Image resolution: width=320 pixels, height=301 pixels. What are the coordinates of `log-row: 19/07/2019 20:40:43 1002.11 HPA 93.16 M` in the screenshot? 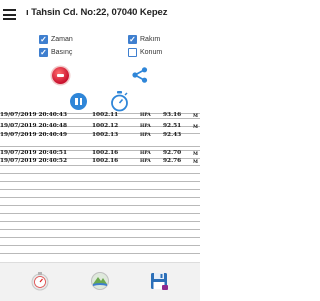 It's located at (100, 116).